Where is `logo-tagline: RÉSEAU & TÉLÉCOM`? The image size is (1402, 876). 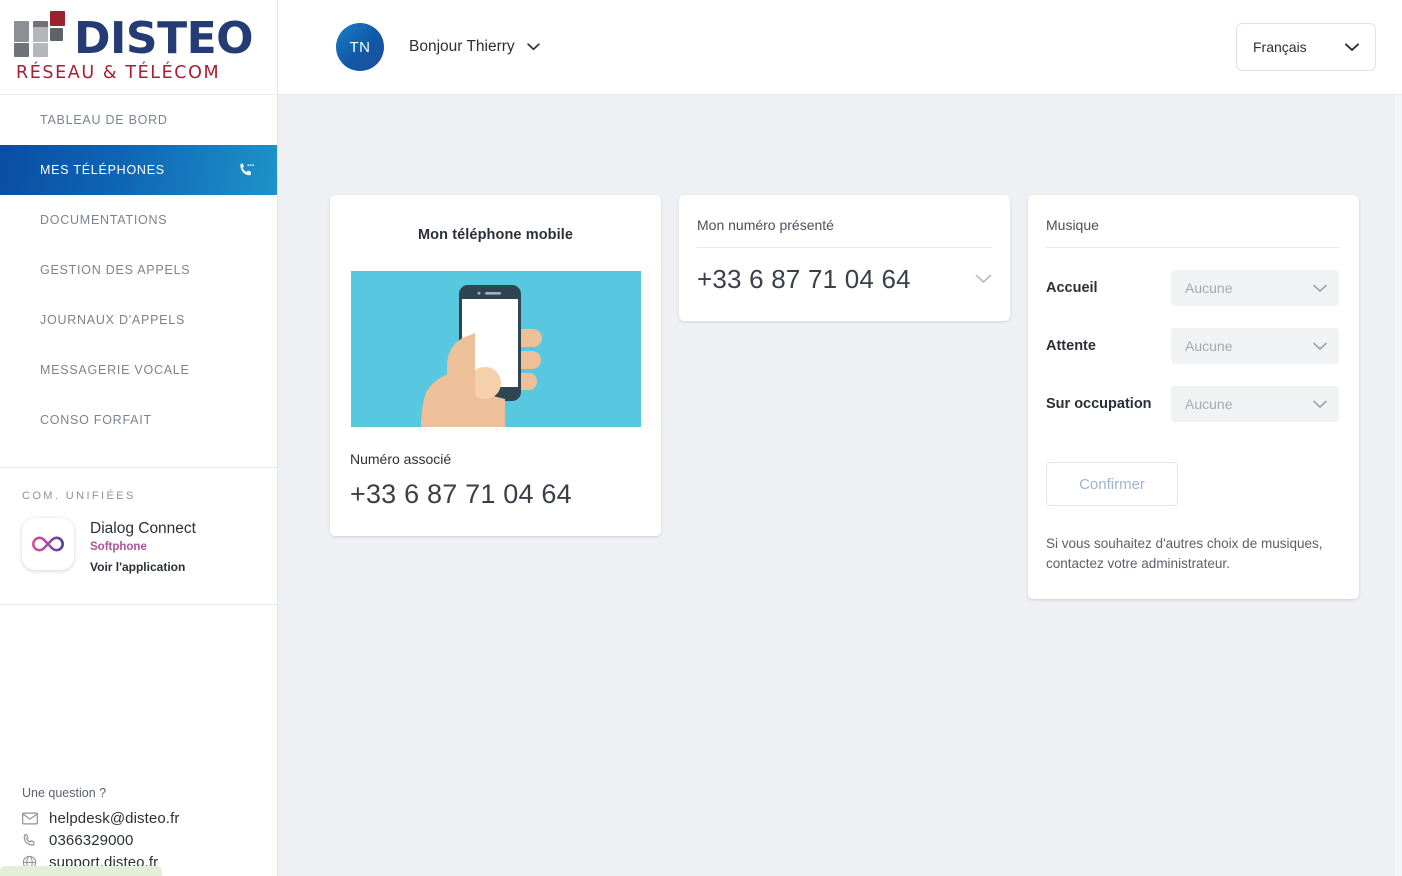
logo-tagline: RÉSEAU & TÉLÉCOM is located at coordinates (118, 73).